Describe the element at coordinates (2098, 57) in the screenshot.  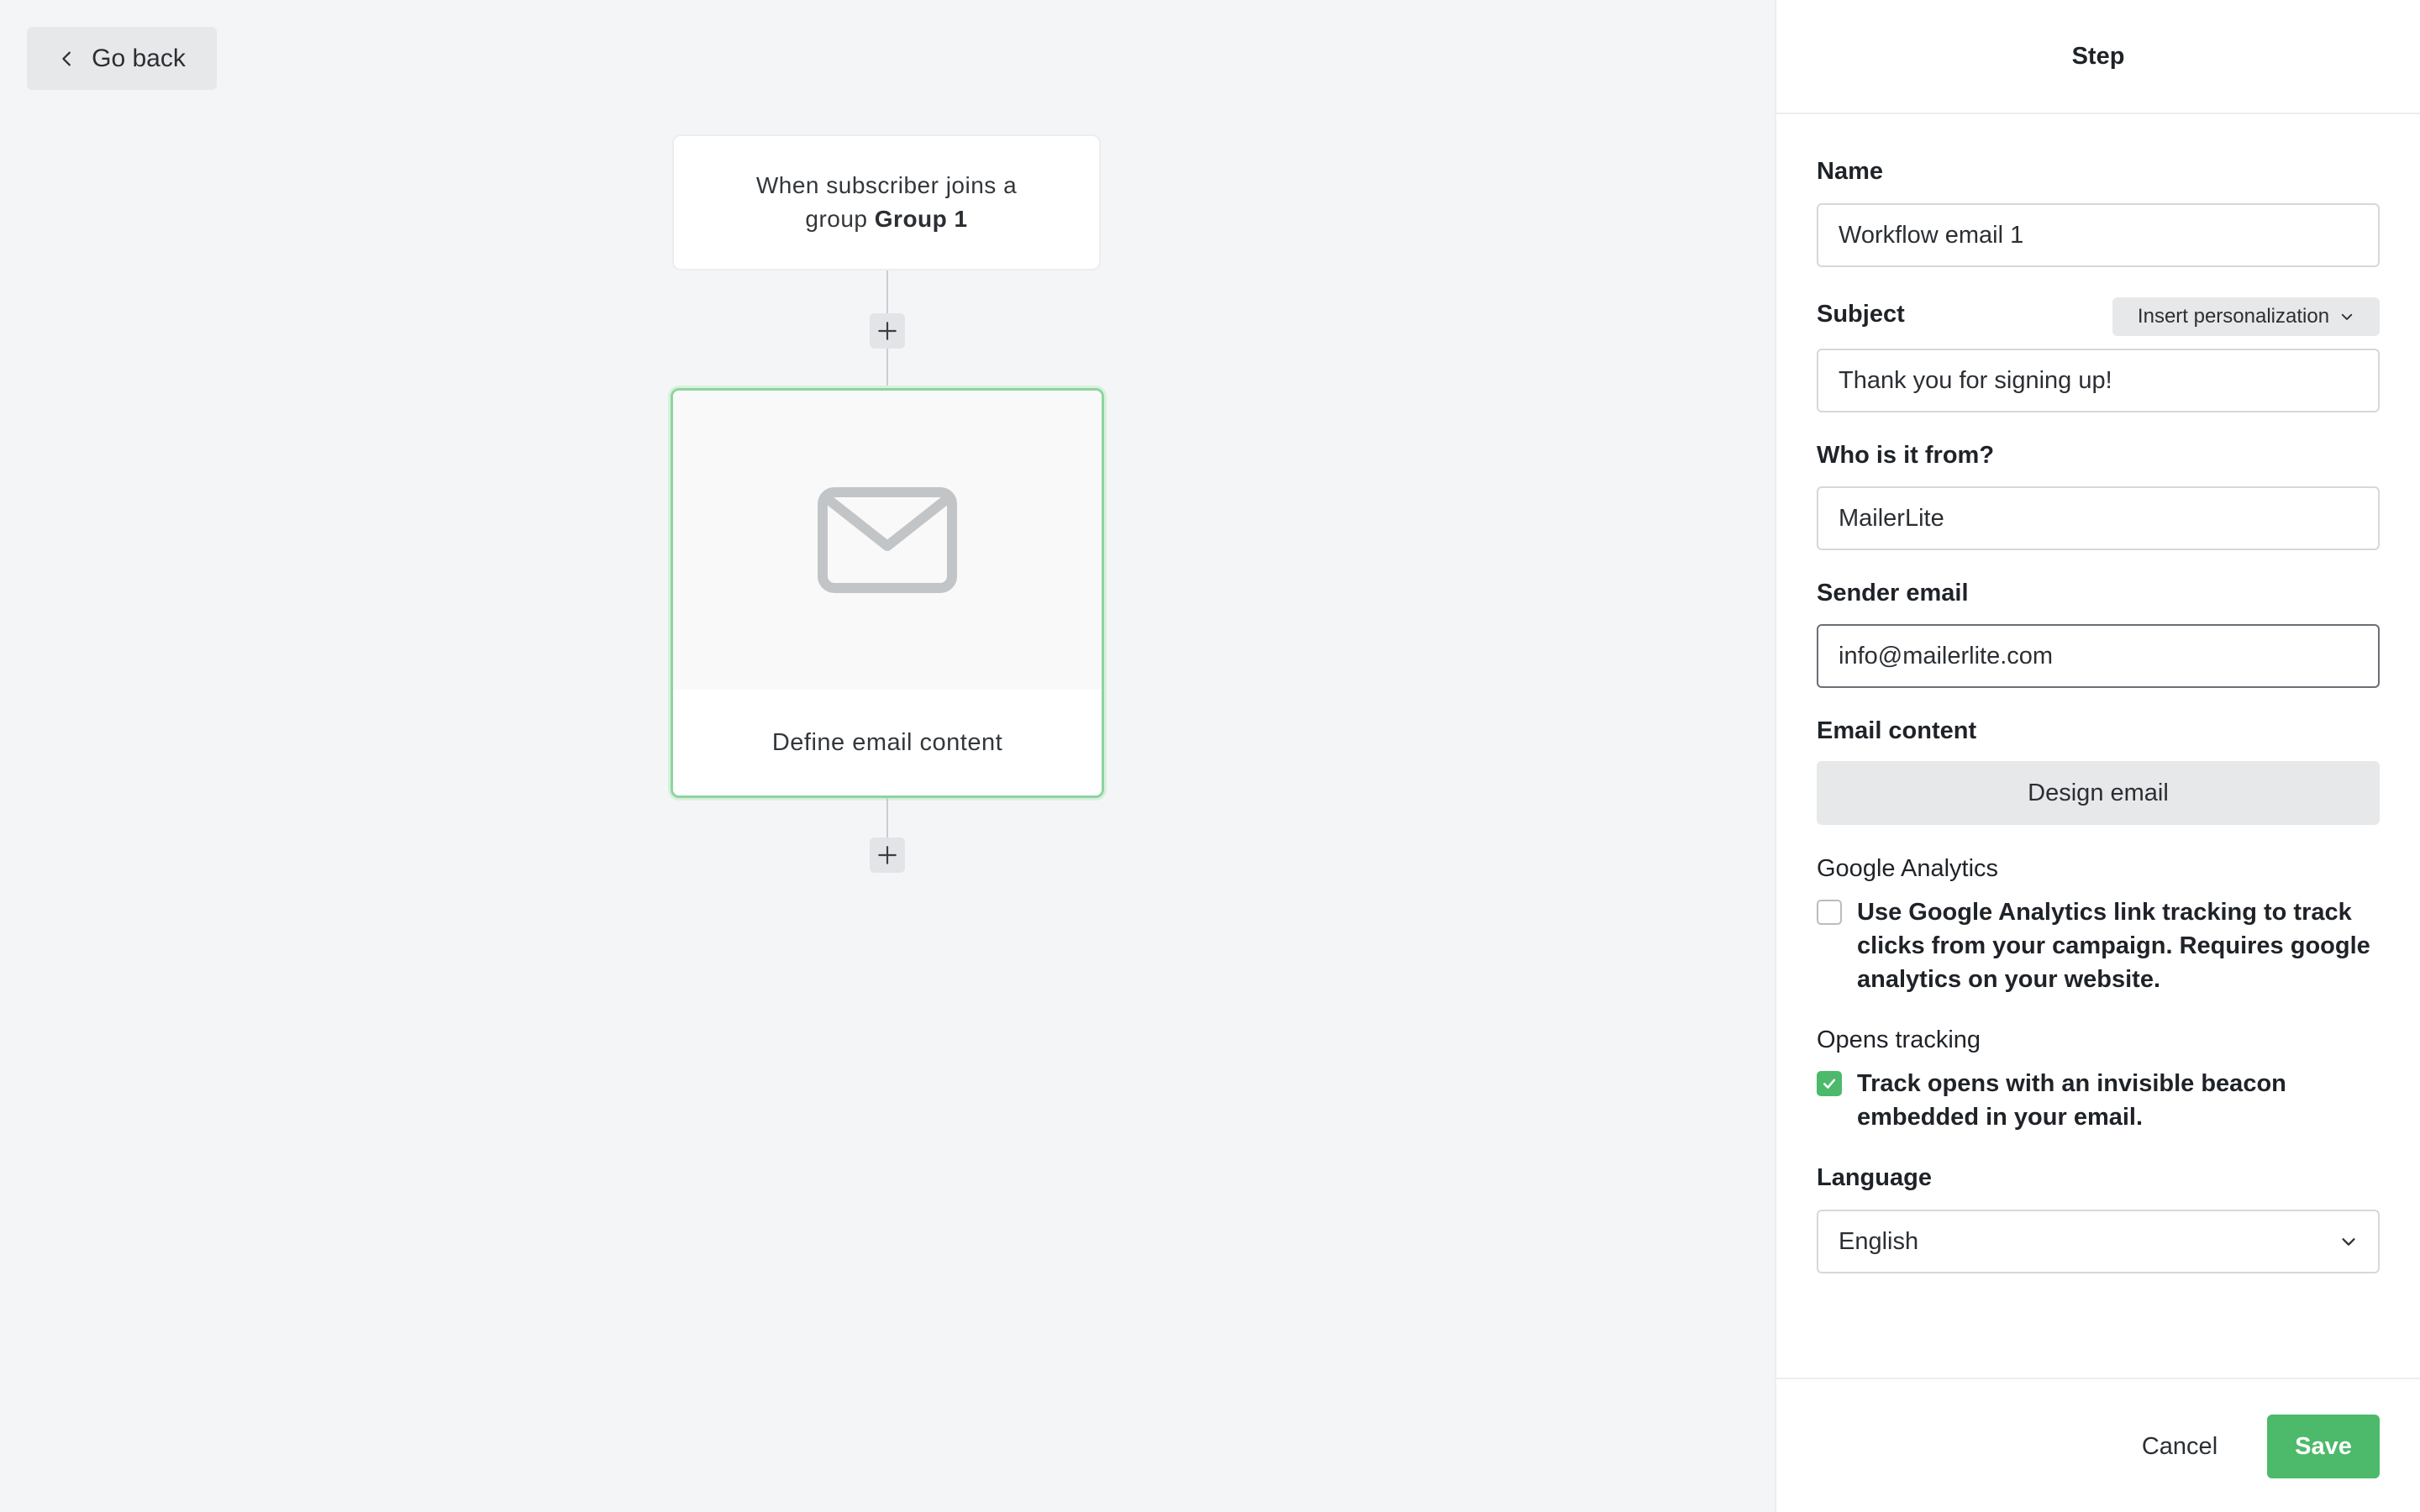
I see `panel-title: Step` at that location.